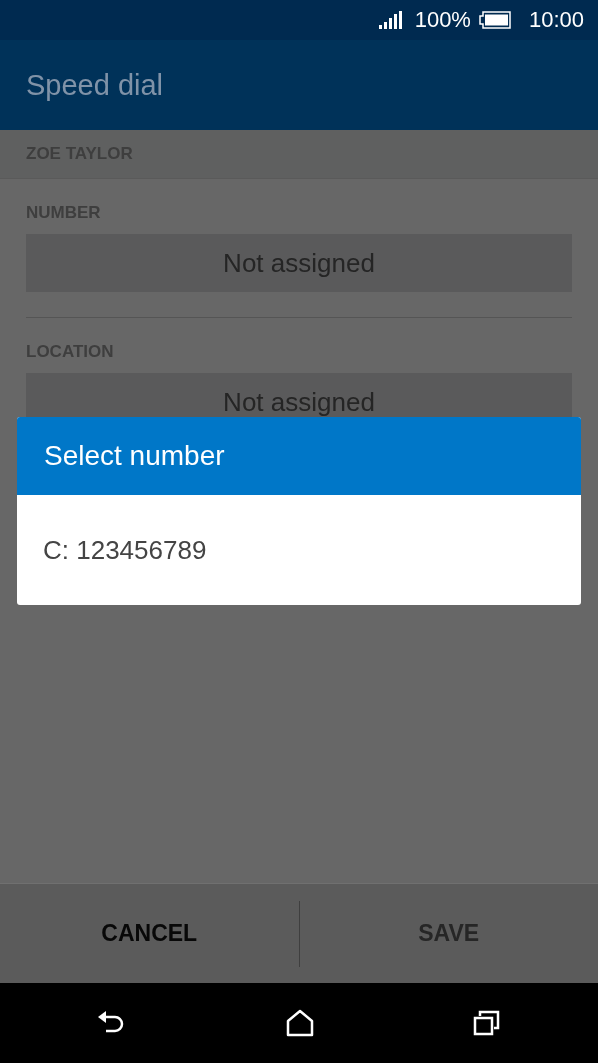 The width and height of the screenshot is (598, 1063). What do you see at coordinates (134, 456) in the screenshot?
I see `dialog-title: Select number` at bounding box center [134, 456].